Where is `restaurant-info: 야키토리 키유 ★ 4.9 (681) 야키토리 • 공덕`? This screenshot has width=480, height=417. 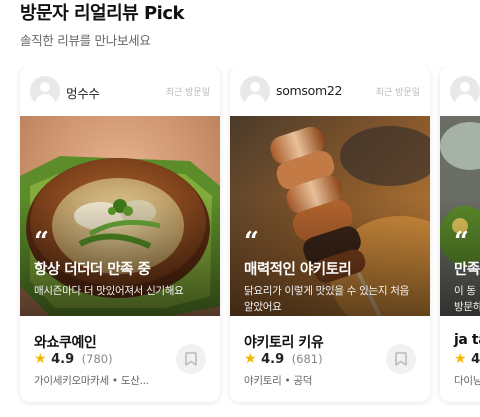 restaurant-info: 야키토리 키유 ★ 4.9 (681) 야키토리 • 공덕 is located at coordinates (330, 359).